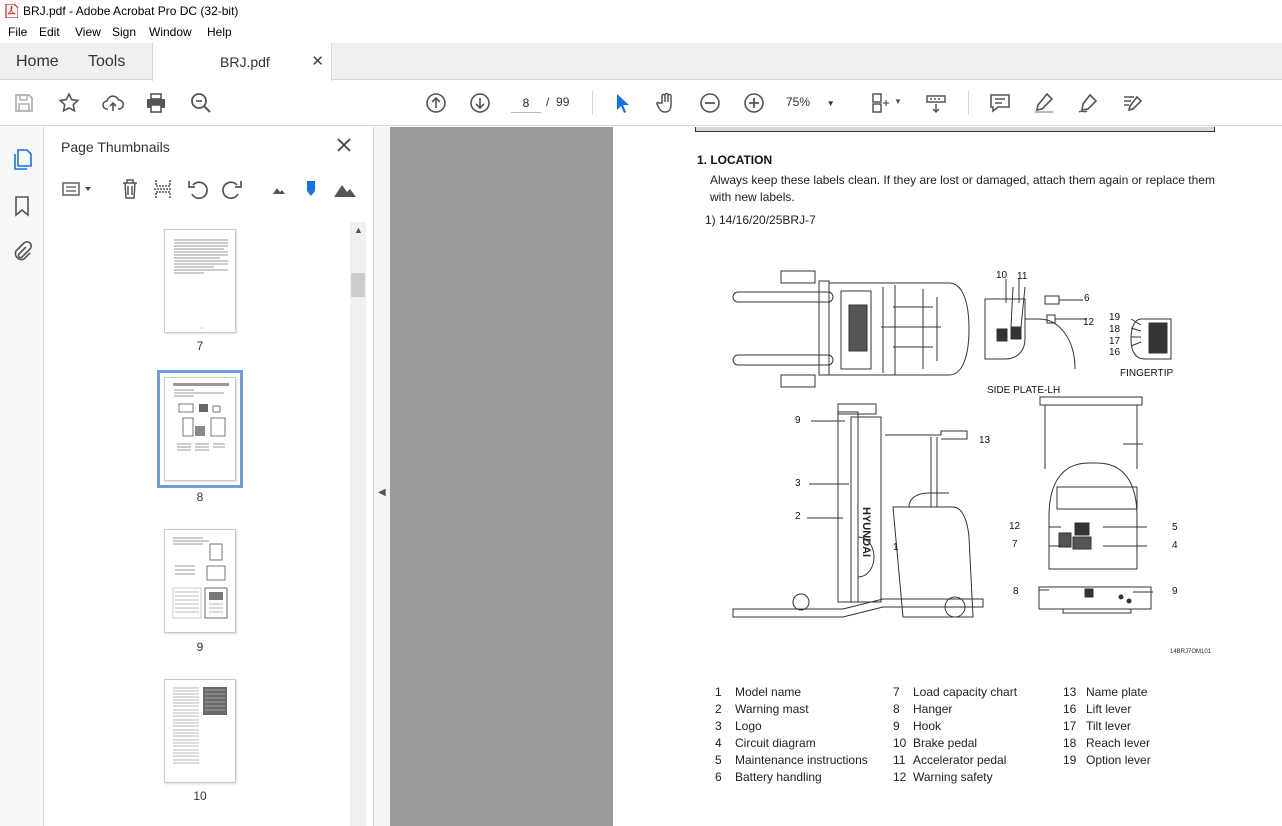 This screenshot has height=826, width=1282. I want to click on menu-help: Help, so click(219, 32).